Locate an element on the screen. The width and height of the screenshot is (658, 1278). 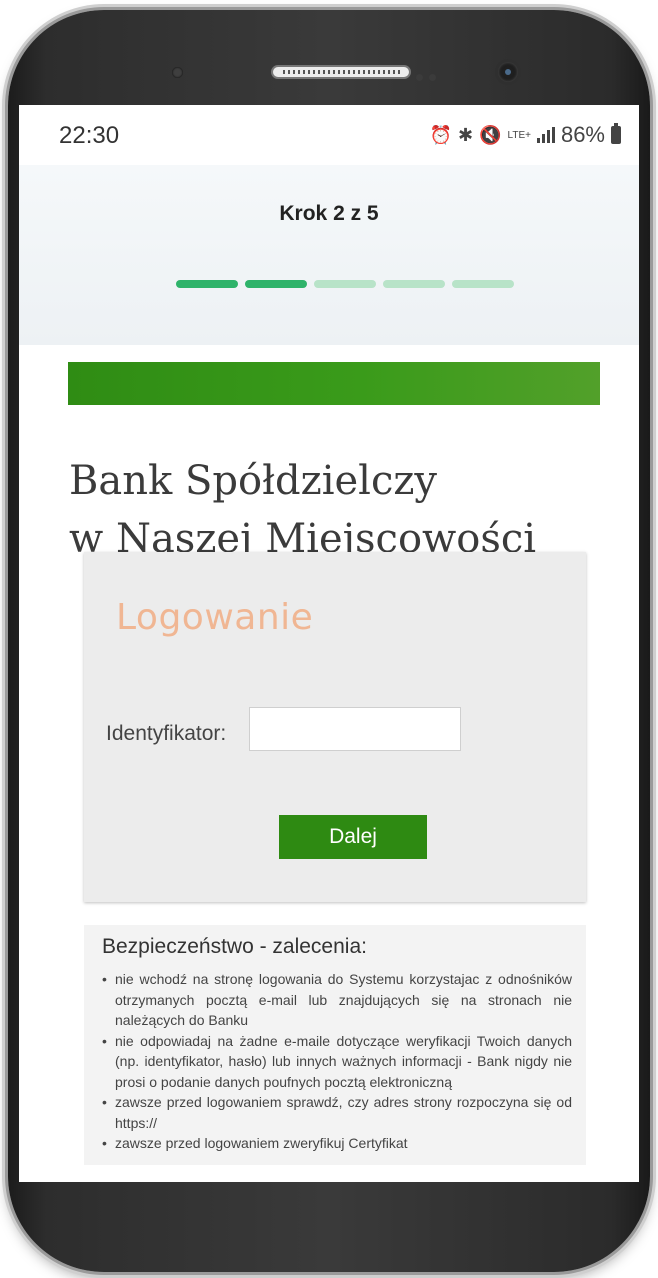
status-time: 22:30 is located at coordinates (89, 135).